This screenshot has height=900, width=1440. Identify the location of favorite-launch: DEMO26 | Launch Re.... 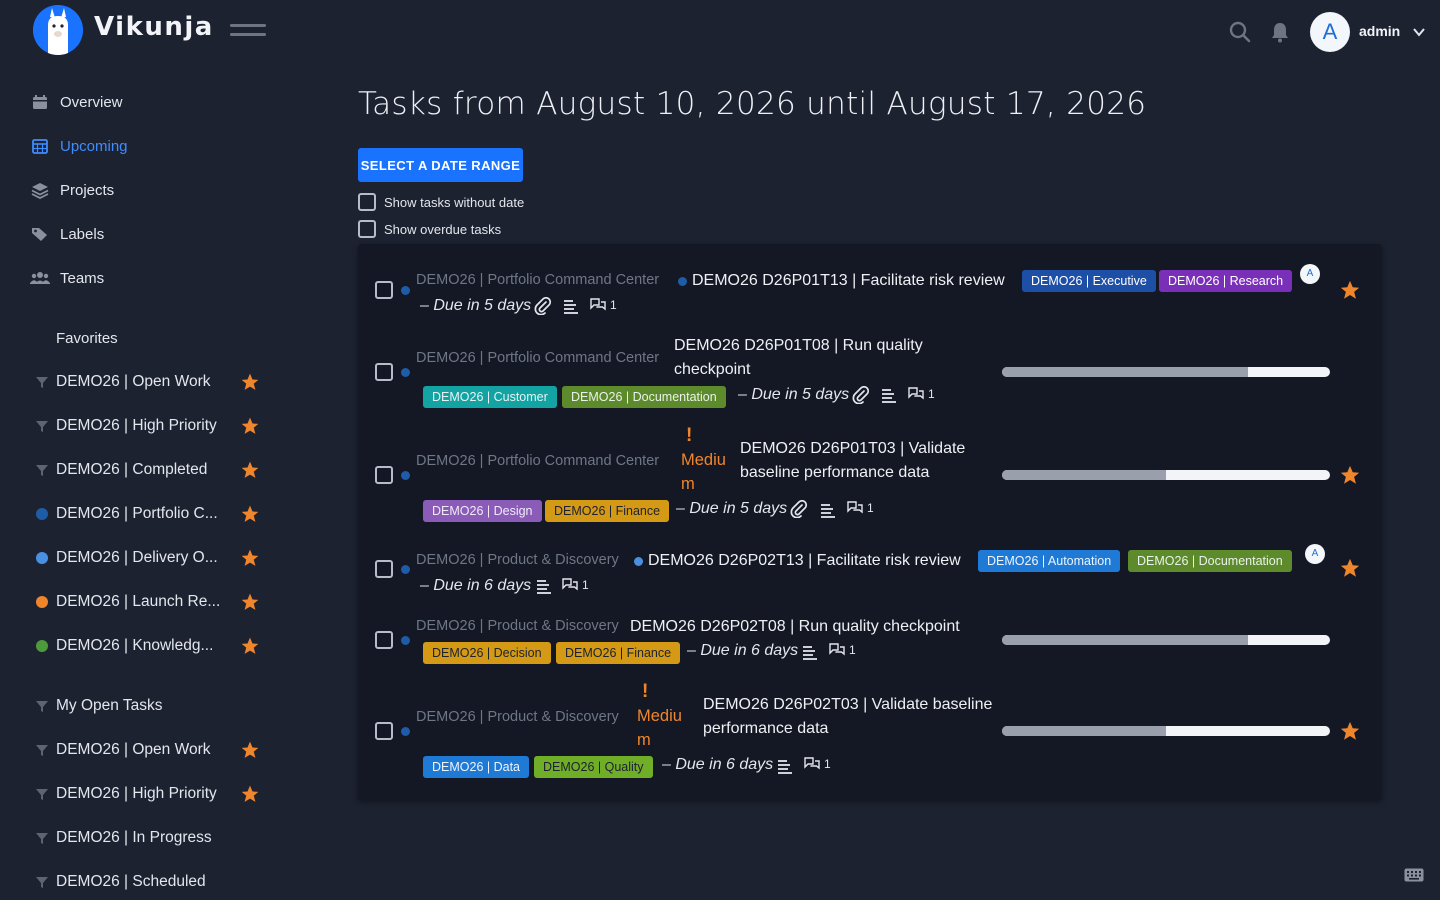
(154, 602).